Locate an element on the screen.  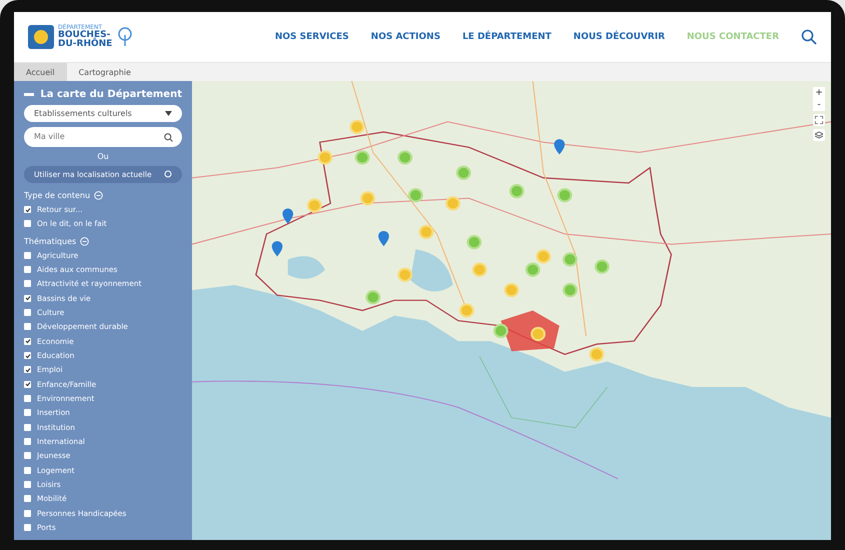
nav-link: LE DÉPARTEMENT is located at coordinates (507, 37).